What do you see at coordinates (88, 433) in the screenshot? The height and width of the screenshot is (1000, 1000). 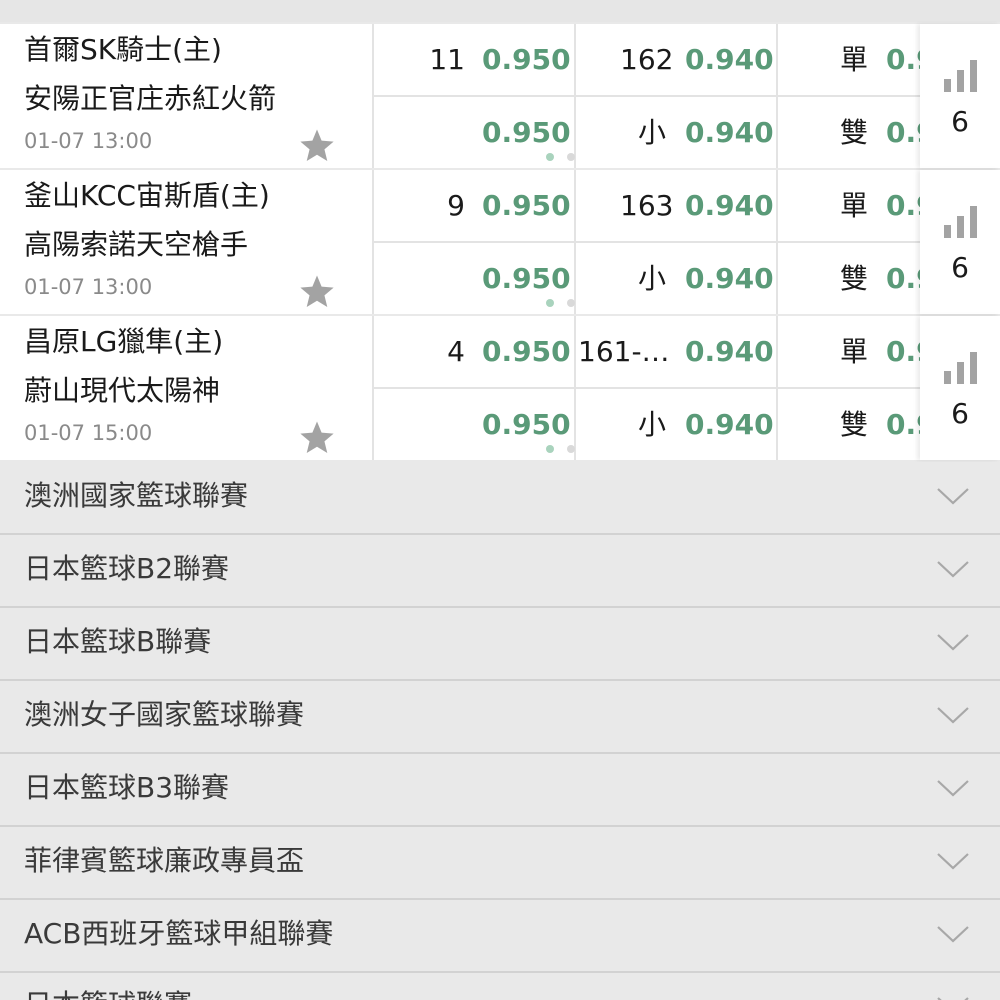 I see `match-time: 01-07 15:00` at bounding box center [88, 433].